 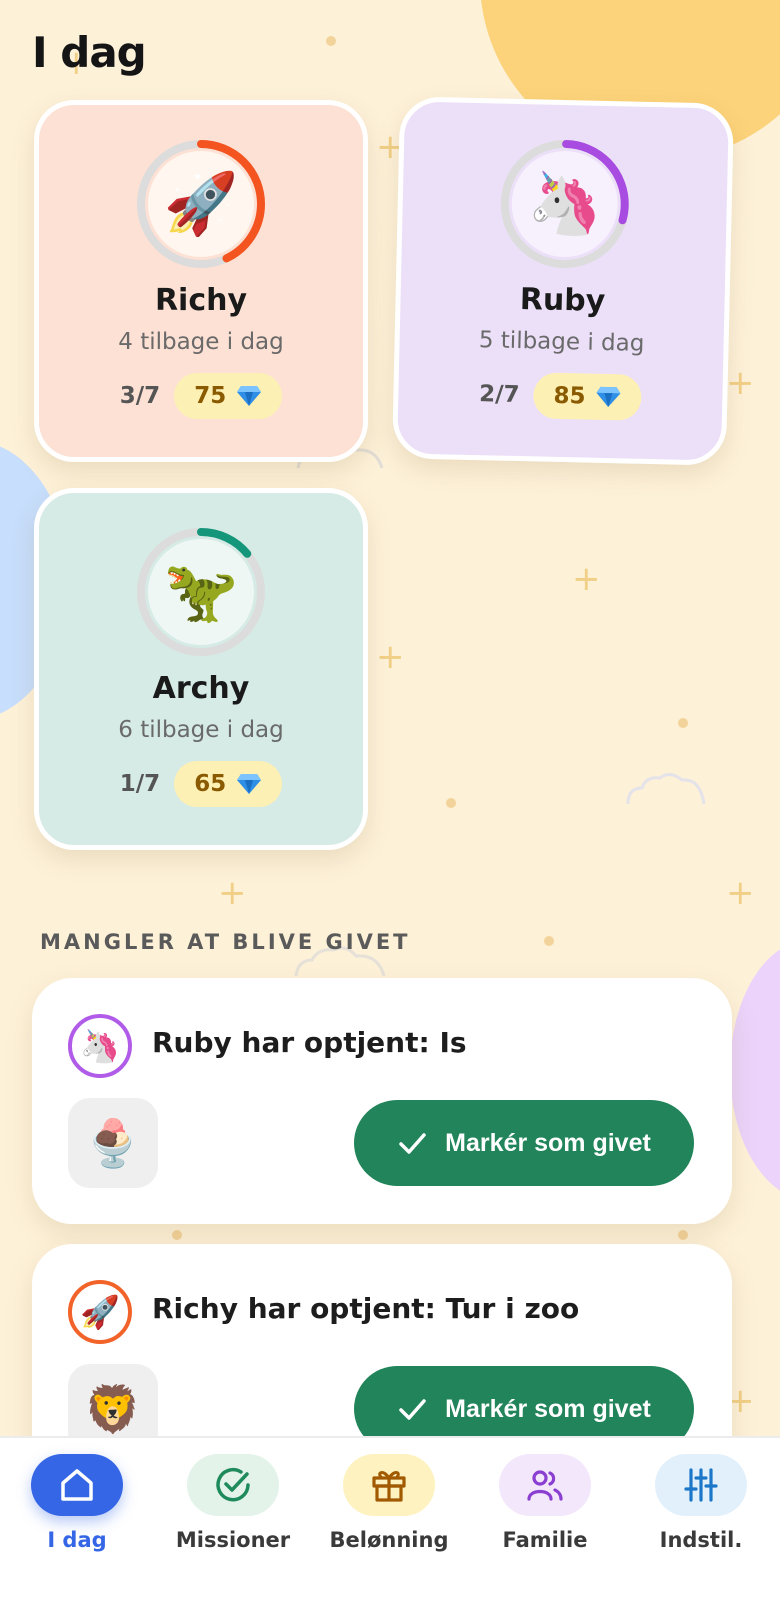 What do you see at coordinates (666, 789) in the screenshot?
I see `decor-cloud` at bounding box center [666, 789].